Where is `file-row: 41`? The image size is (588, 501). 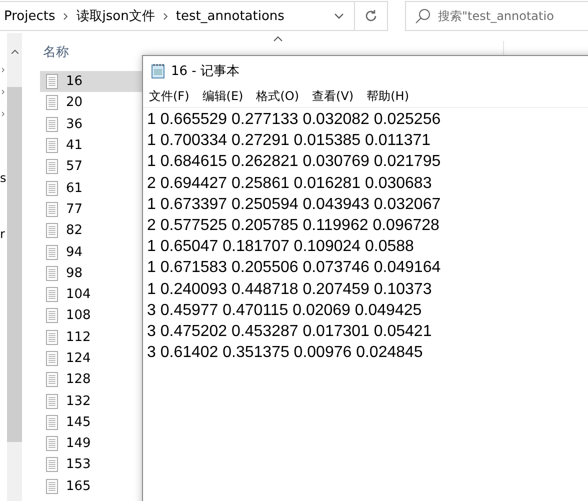
file-row: 41 is located at coordinates (92, 145).